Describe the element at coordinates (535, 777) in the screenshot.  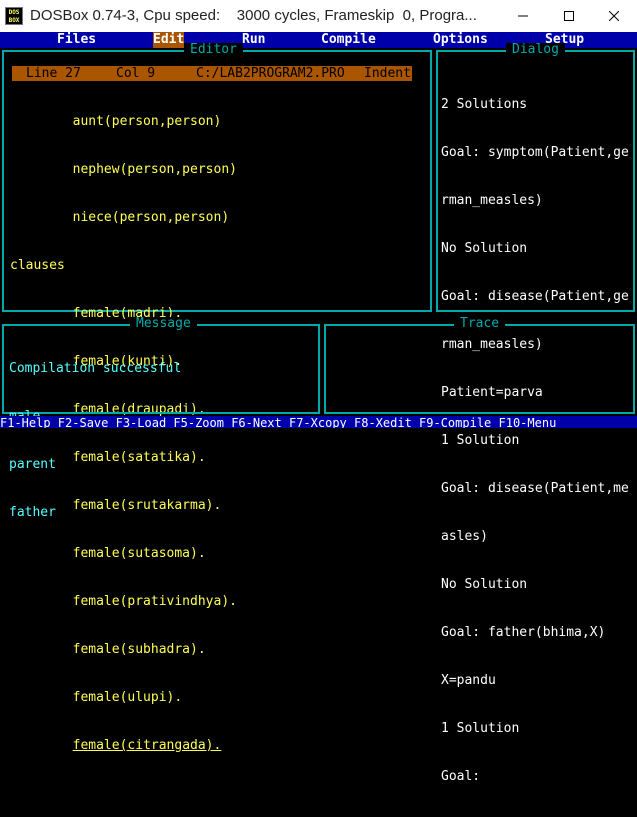
I see `dialog-goal-prompt: Goal:` at that location.